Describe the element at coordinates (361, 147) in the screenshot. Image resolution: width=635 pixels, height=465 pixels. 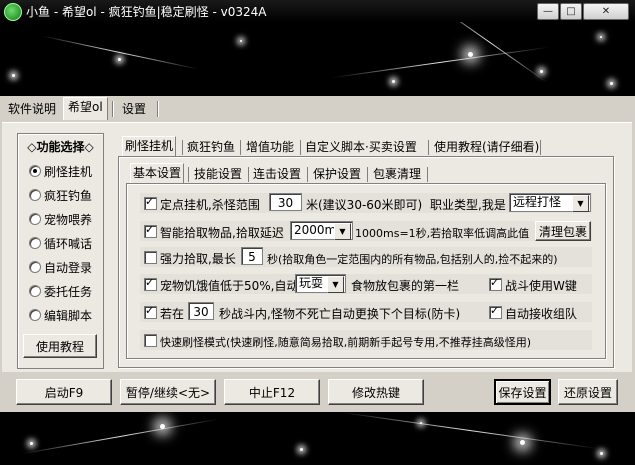
I see `tab-custom-script: 自定义脚本·买卖设置` at that location.